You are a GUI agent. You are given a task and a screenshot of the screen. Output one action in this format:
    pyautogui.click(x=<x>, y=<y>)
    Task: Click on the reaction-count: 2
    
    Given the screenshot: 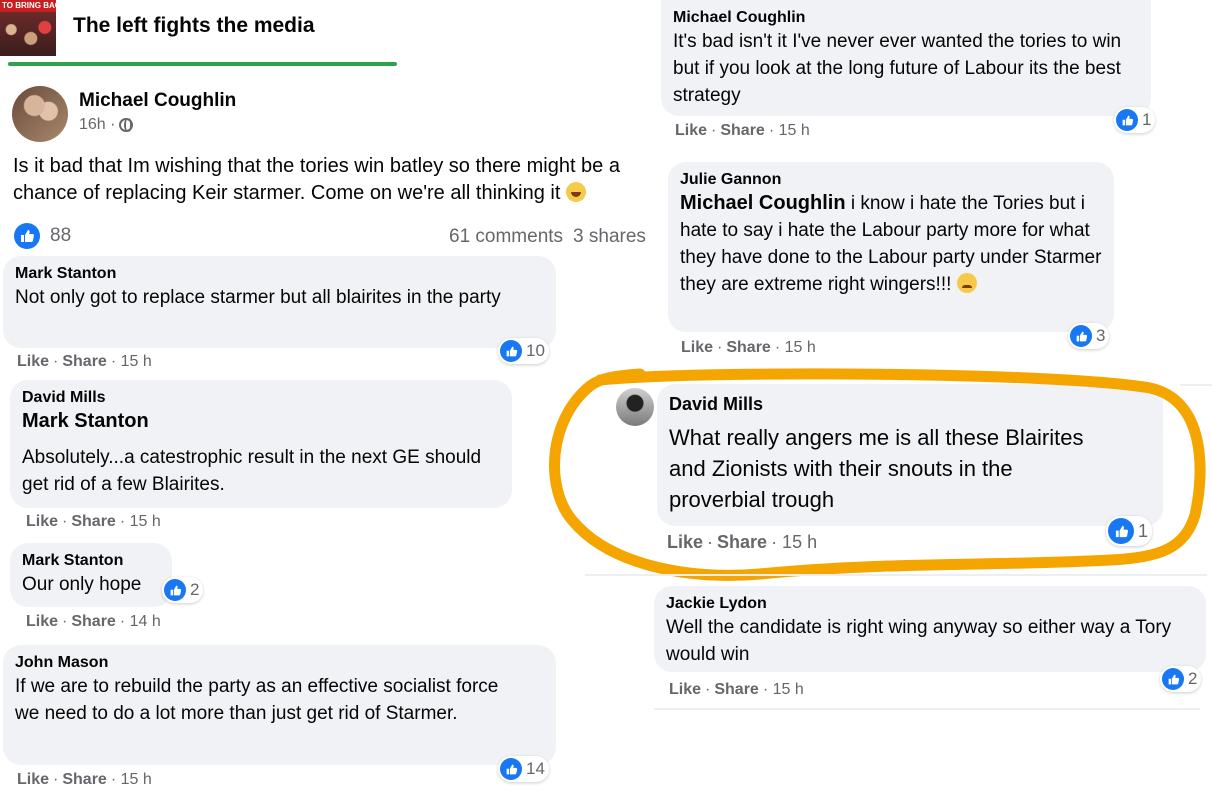 What is the action you would take?
    pyautogui.click(x=1193, y=678)
    